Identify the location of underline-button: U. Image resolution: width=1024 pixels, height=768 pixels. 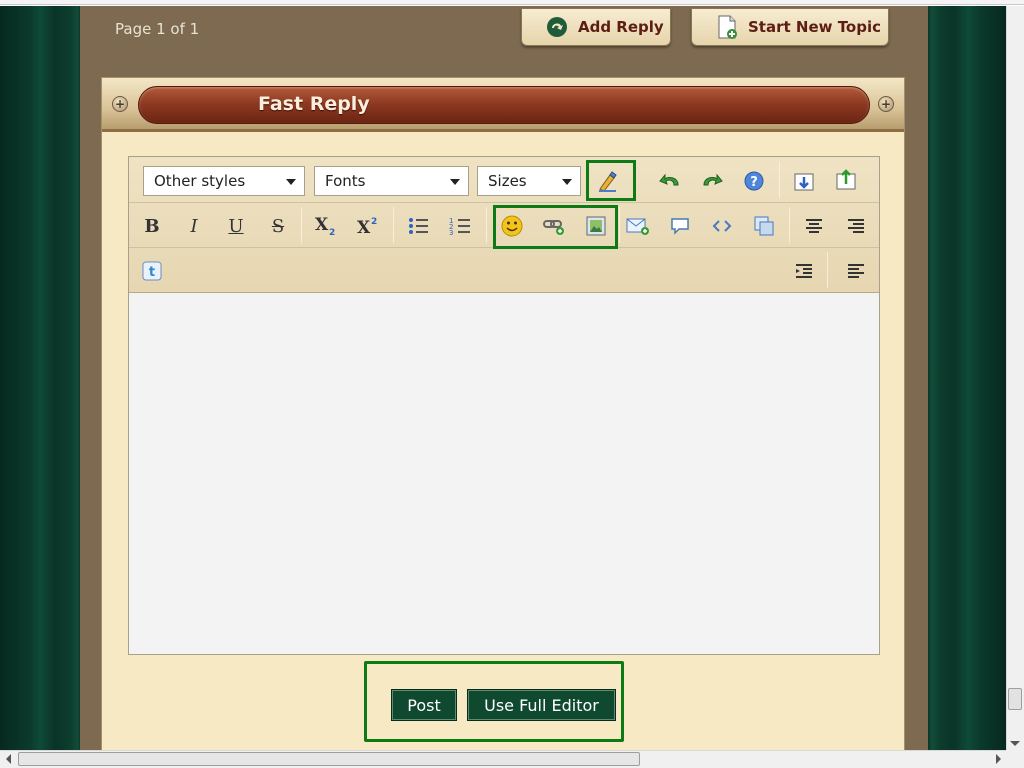
(236, 226).